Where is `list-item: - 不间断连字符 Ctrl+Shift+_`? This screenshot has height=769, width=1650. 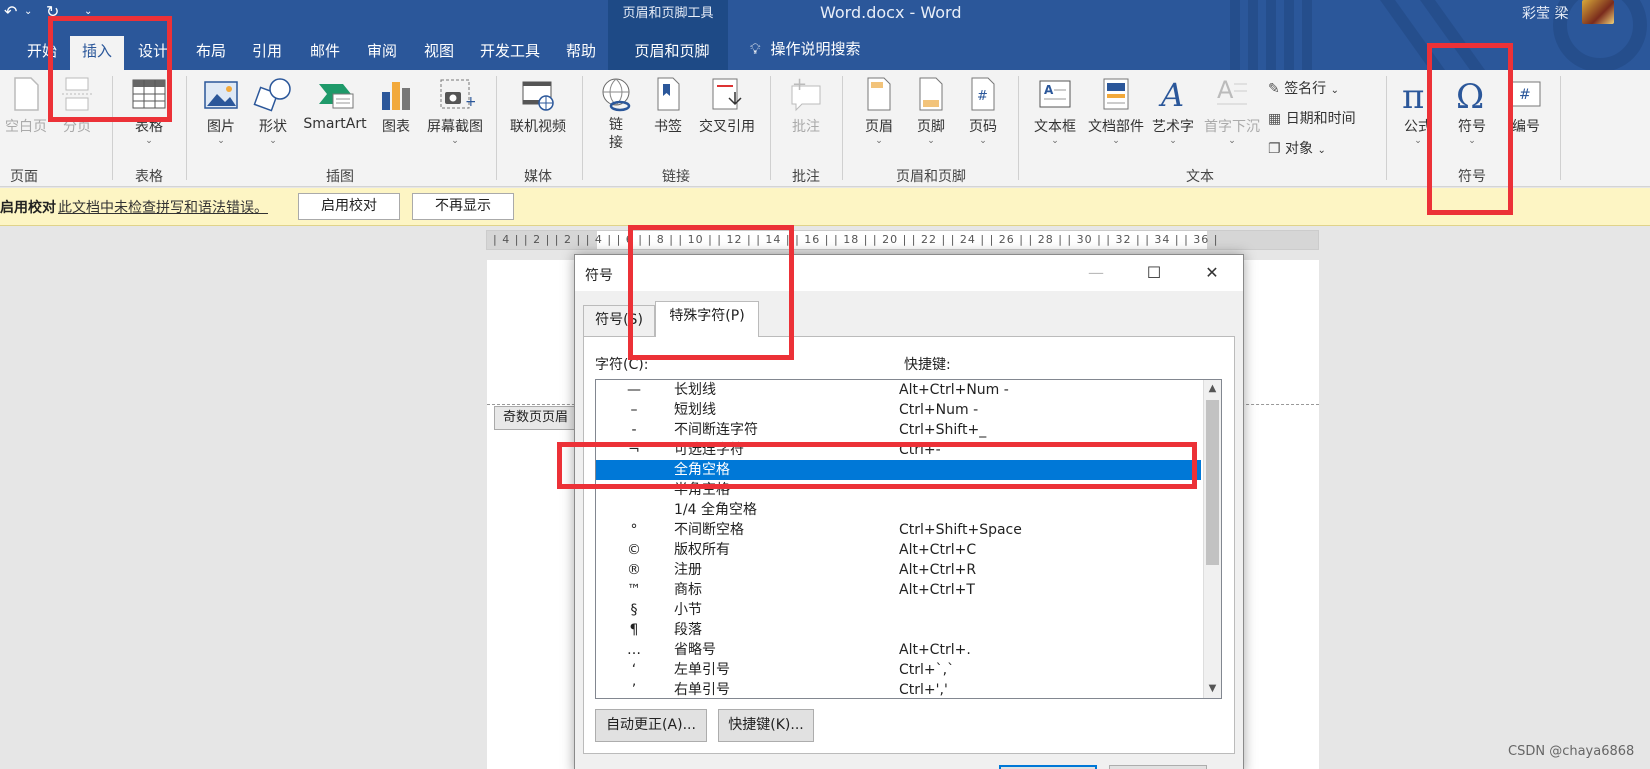
list-item: - 不间断连字符 Ctrl+Shift+_ is located at coordinates (898, 430).